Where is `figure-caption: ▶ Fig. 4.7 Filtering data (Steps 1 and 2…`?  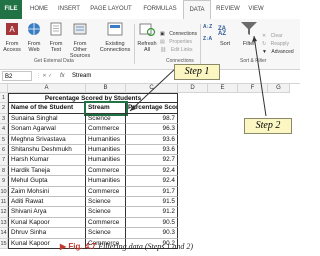
figure-caption: ▶ Fig. 4.7 Filtering data (Steps 1 and 2… is located at coordinates (126, 246).